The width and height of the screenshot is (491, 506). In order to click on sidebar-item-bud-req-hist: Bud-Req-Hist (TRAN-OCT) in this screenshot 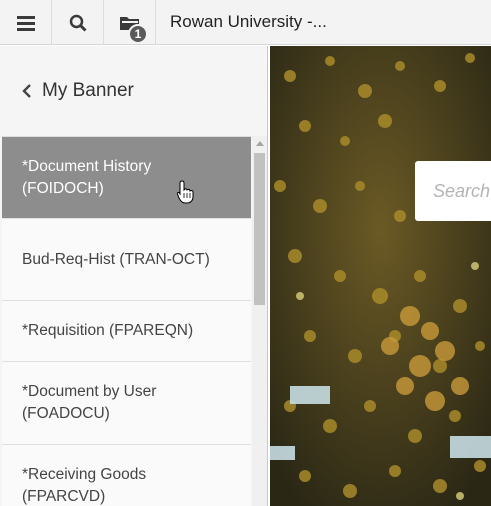, I will do `click(126, 260)`.